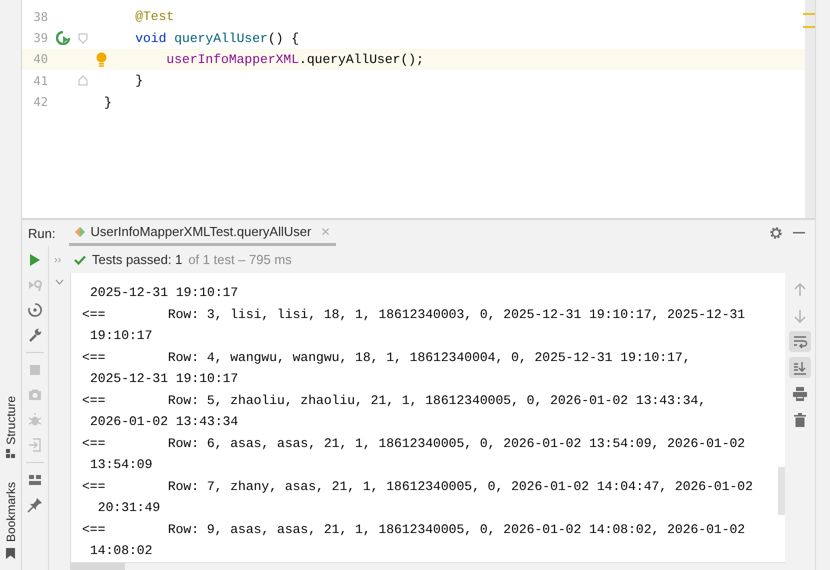 This screenshot has width=830, height=570. Describe the element at coordinates (42, 233) in the screenshot. I see `run-label: Run:` at that location.